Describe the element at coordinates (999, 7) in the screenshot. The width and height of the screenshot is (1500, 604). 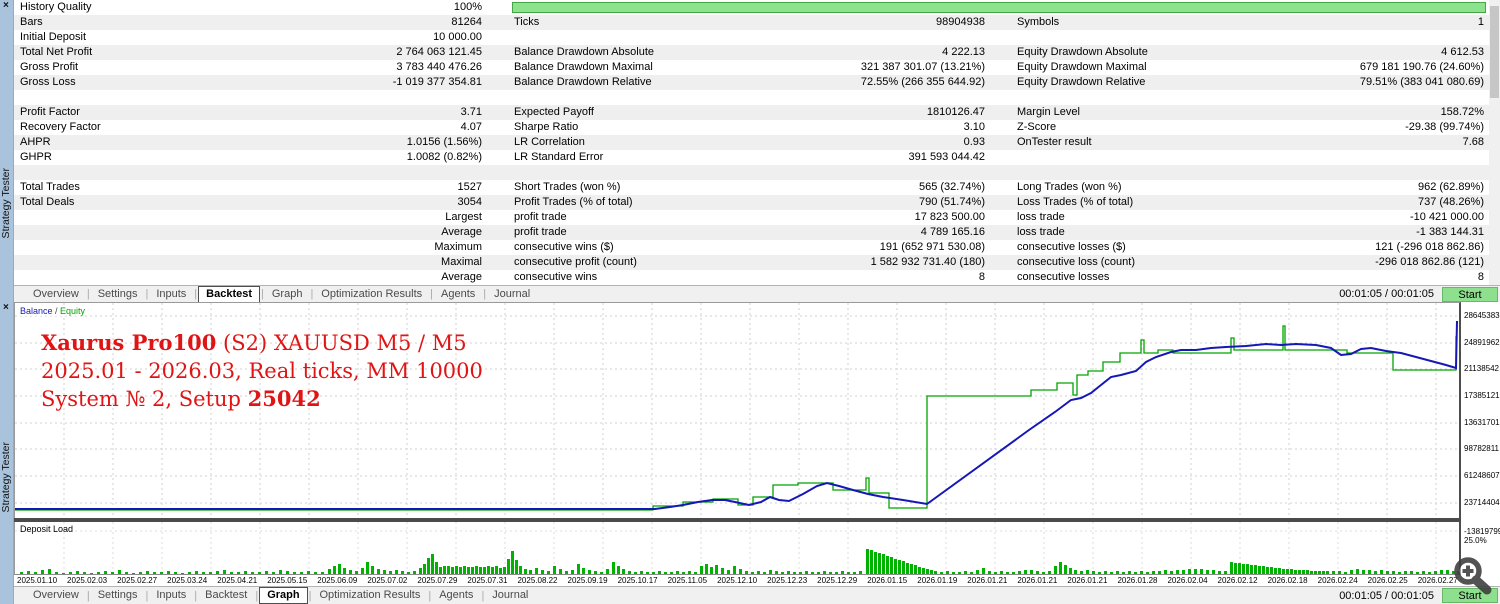
I see `history-quality-bar` at that location.